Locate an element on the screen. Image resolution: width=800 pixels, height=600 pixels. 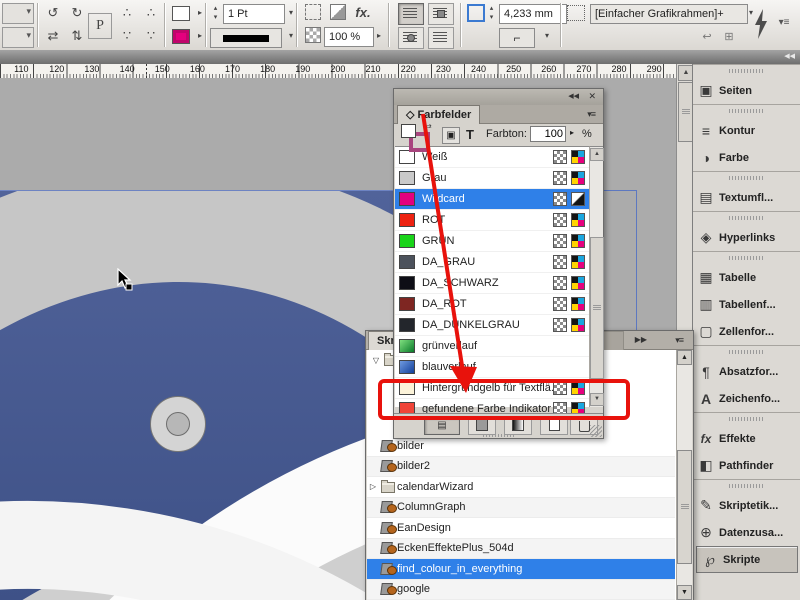
script-row: EanDesign is located at coordinates (521, 528).